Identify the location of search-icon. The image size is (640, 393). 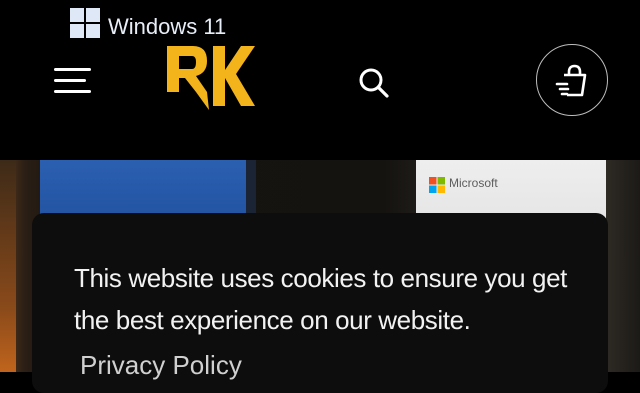
(373, 83).